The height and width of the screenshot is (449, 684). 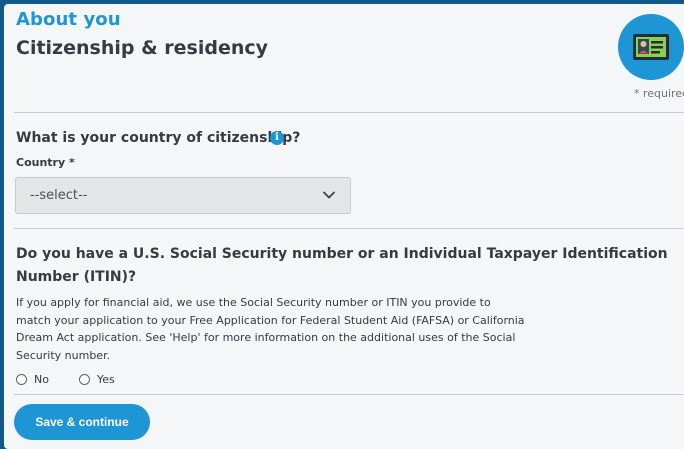 What do you see at coordinates (158, 138) in the screenshot?
I see `citizenship-question: What is your country of citizenship?` at bounding box center [158, 138].